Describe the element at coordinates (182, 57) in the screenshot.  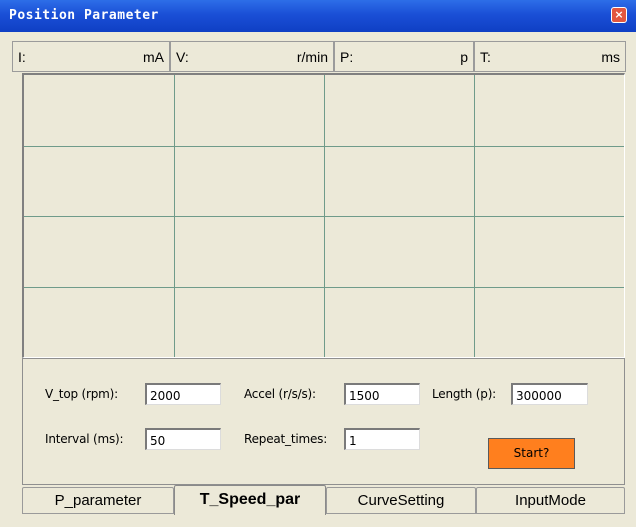
I see `velocity-label: V:` at that location.